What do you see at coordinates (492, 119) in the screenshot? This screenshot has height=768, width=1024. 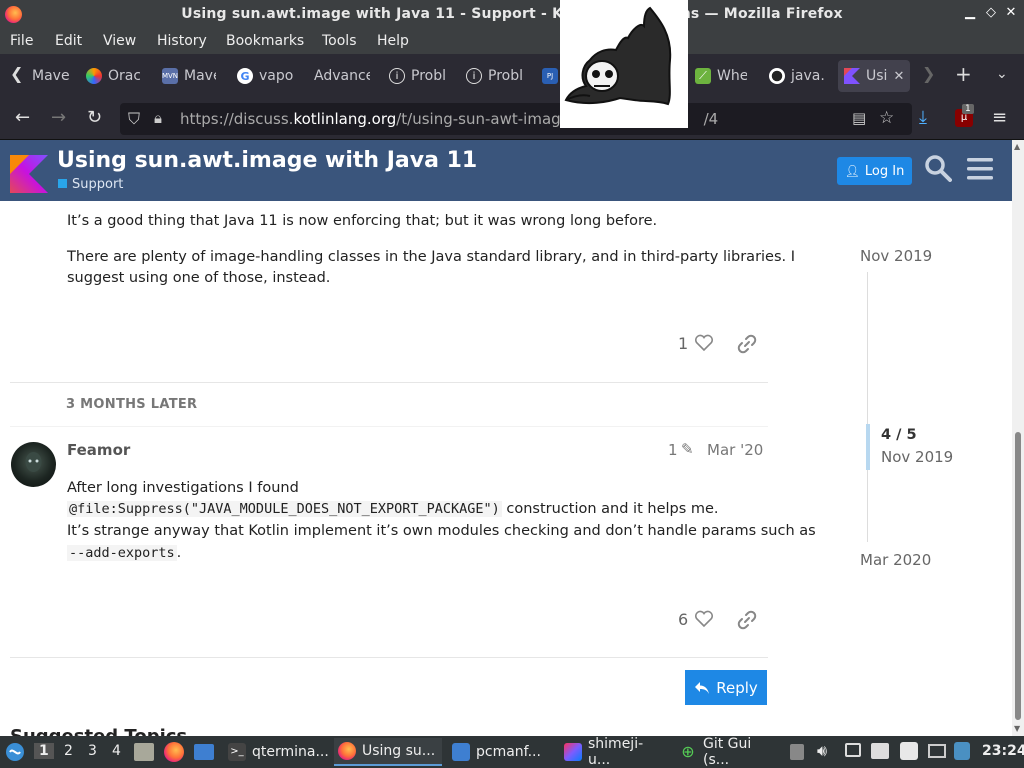 I see `url-path: /t/using-sun-awt-image-w` at bounding box center [492, 119].